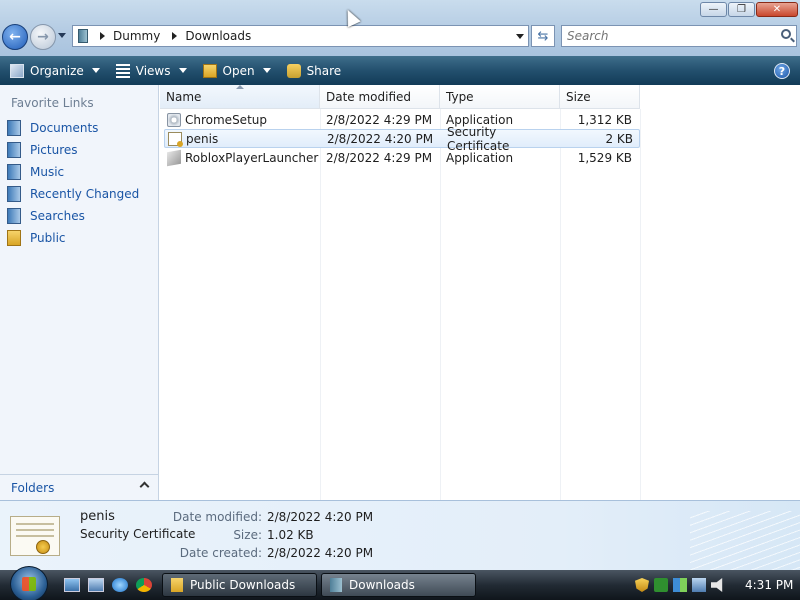  What do you see at coordinates (14, 238) in the screenshot?
I see `public-folder-icon` at bounding box center [14, 238].